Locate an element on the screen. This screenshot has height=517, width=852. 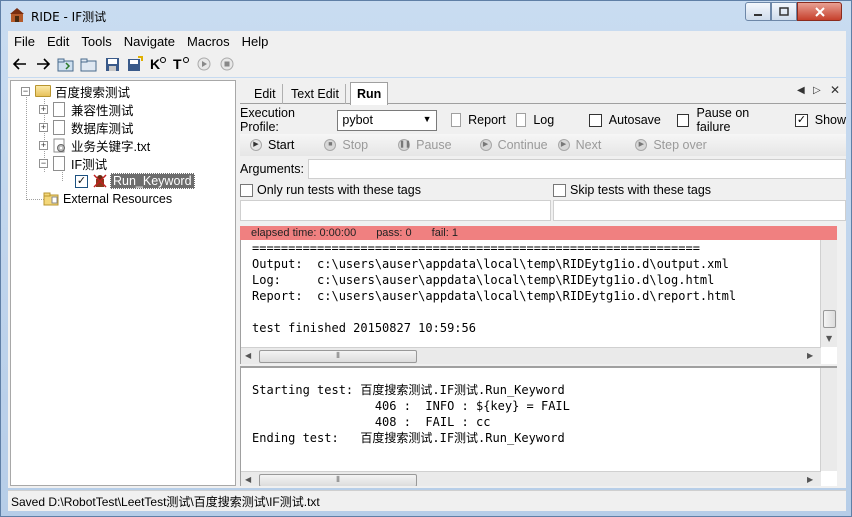
minimize-button is located at coordinates (758, 11).